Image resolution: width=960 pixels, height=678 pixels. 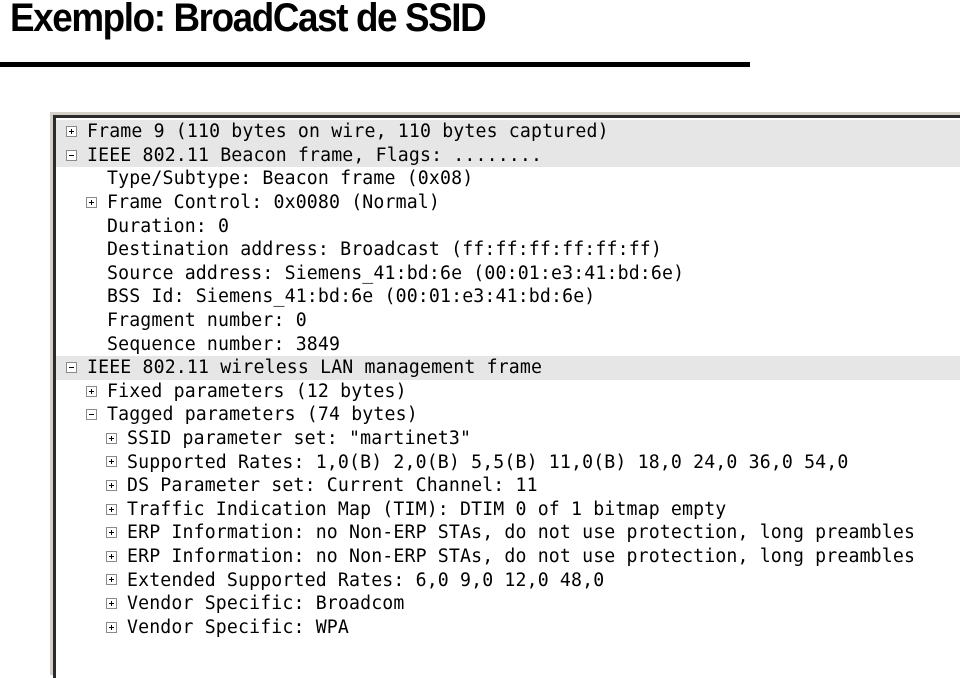 What do you see at coordinates (238, 627) in the screenshot?
I see `tree-row-label: Vendor Specific: WPA` at bounding box center [238, 627].